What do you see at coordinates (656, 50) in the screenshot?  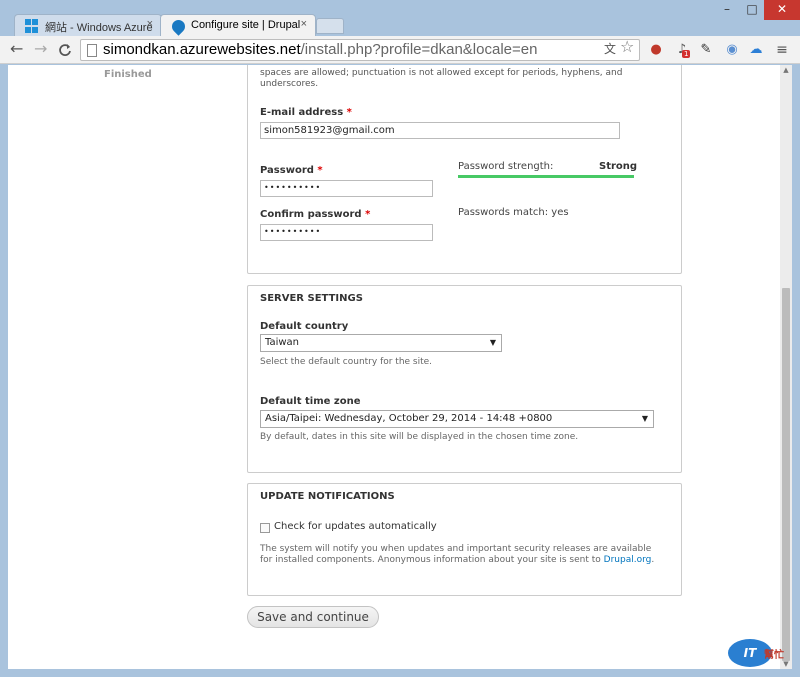 I see `map-pin-icon: ●` at bounding box center [656, 50].